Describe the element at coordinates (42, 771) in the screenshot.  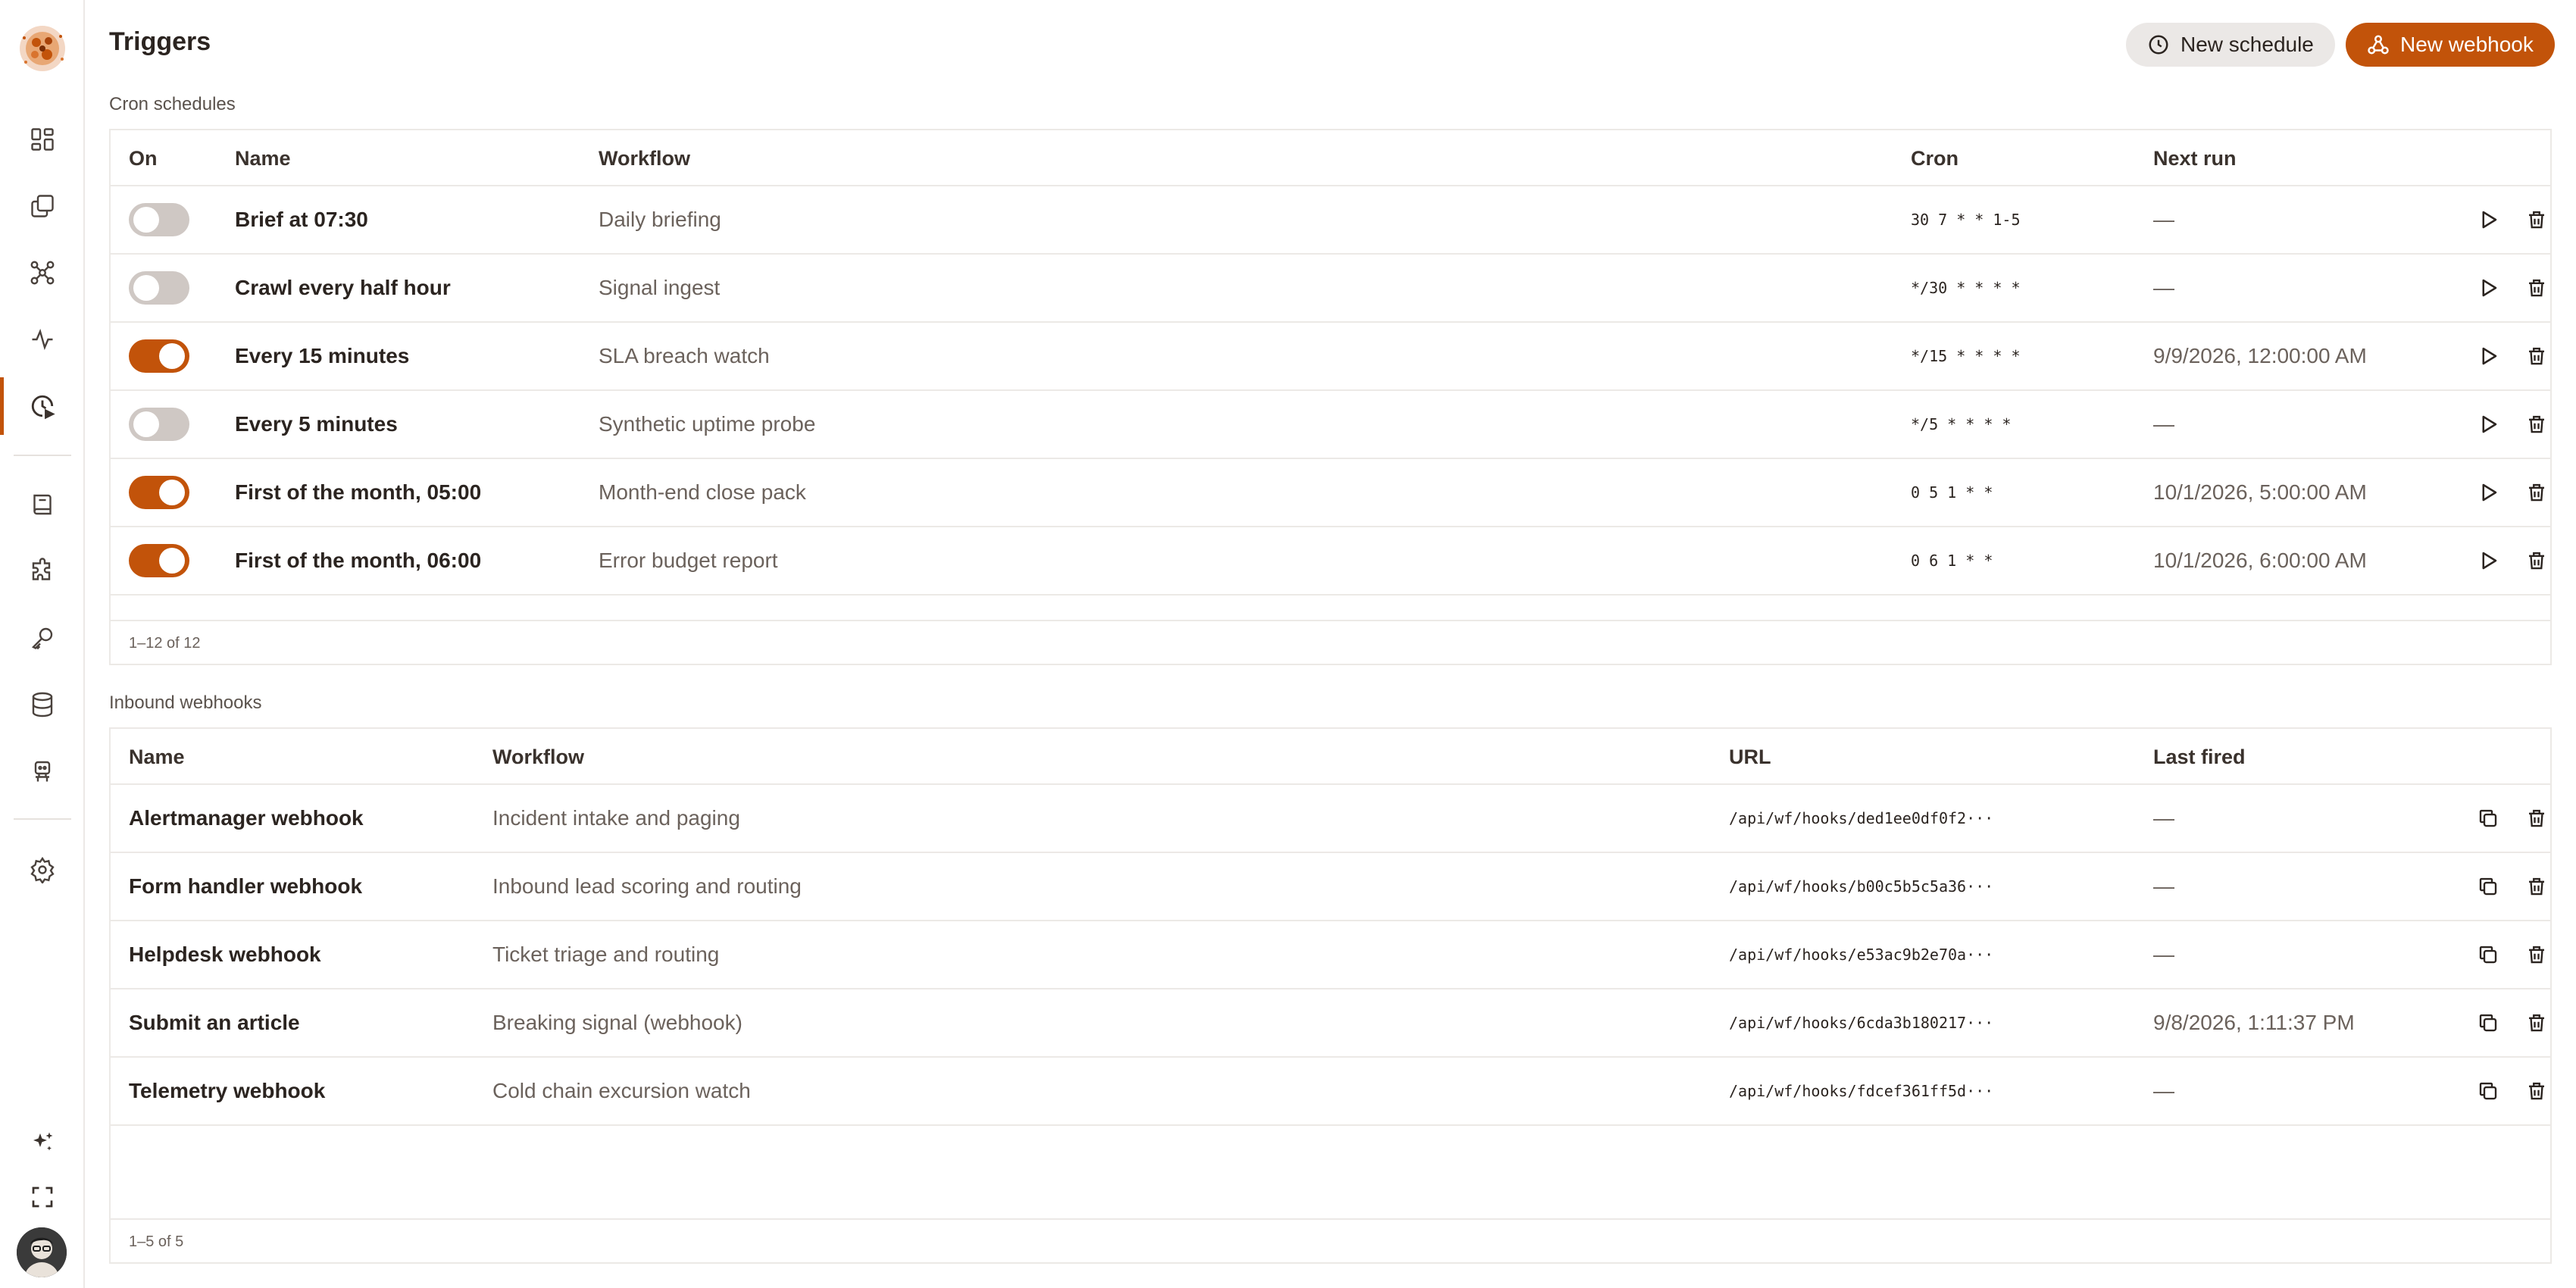
I see `nav-agents` at that location.